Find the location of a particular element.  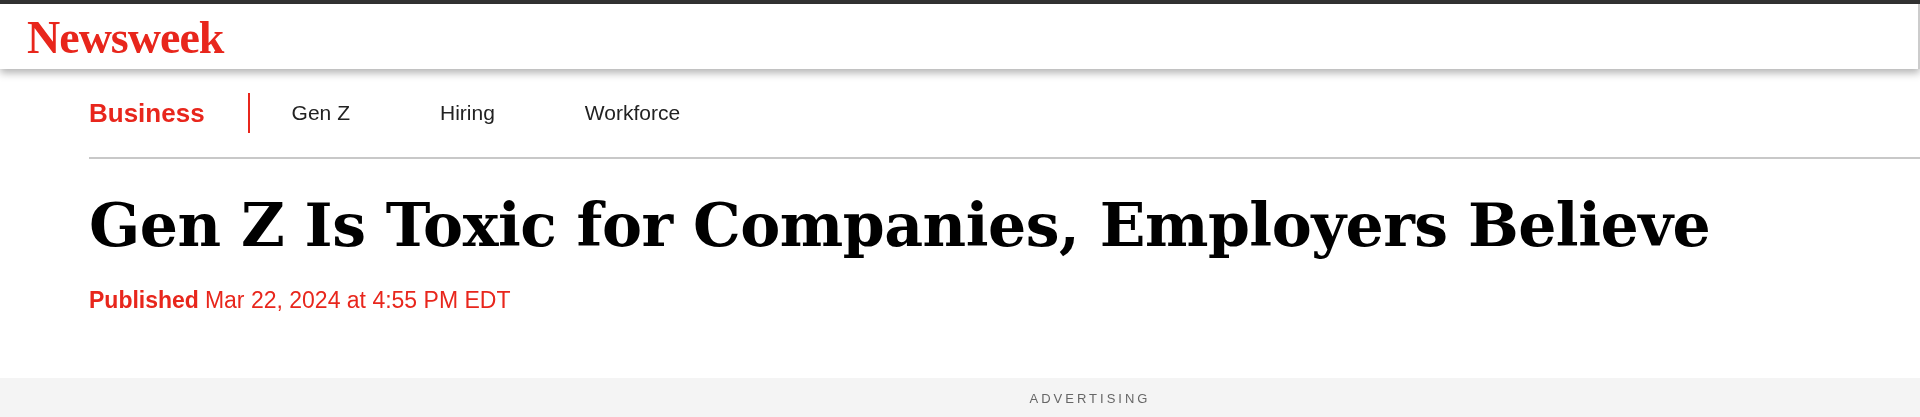

publish-date: Mar 22, 2024 at 4:55 PM EDT is located at coordinates (357, 300).